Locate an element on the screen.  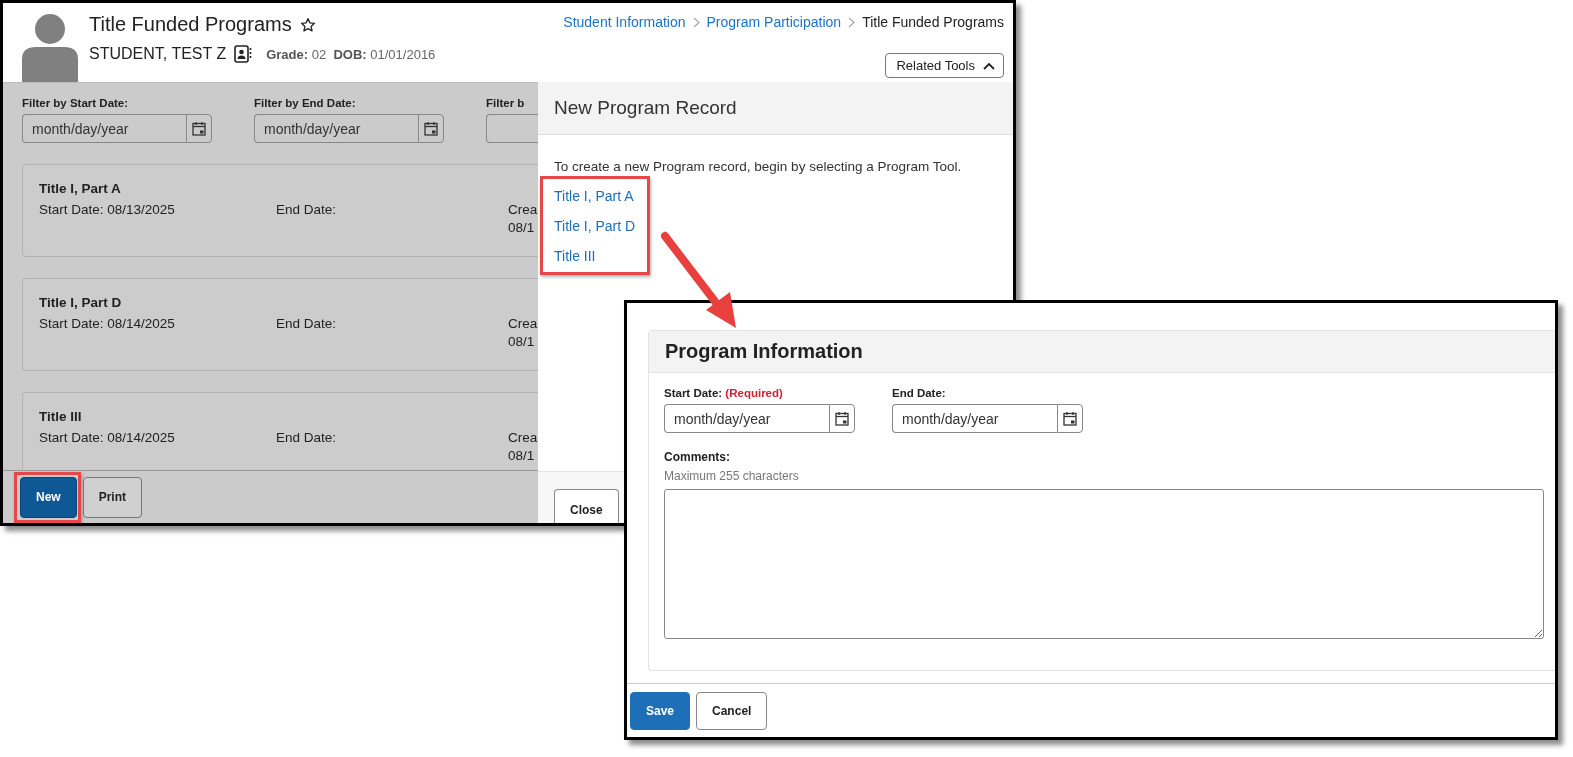
student-name: STUDENT, TEST Z is located at coordinates (158, 54).